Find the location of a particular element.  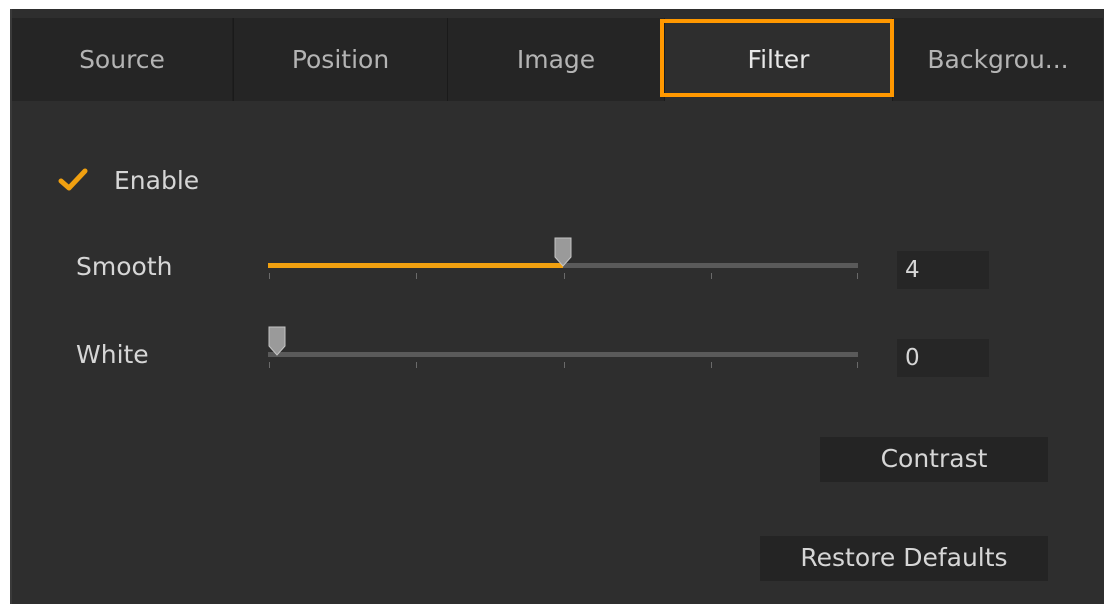

white-slider-thumb is located at coordinates (277, 341).